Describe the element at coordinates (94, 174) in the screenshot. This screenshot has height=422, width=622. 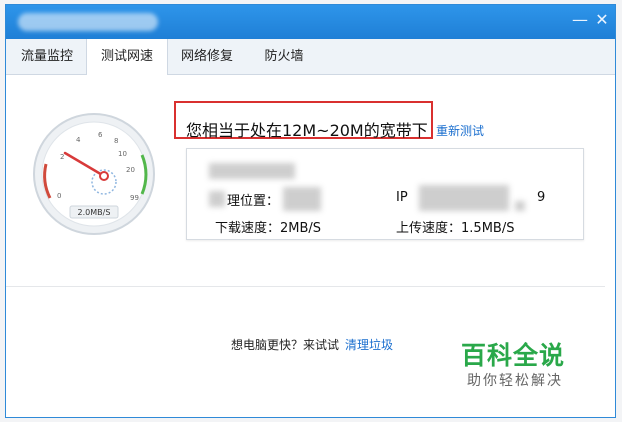
I see `speed-gauge: 0 2 4 6 8 10 20 99 2.0MB/S` at that location.